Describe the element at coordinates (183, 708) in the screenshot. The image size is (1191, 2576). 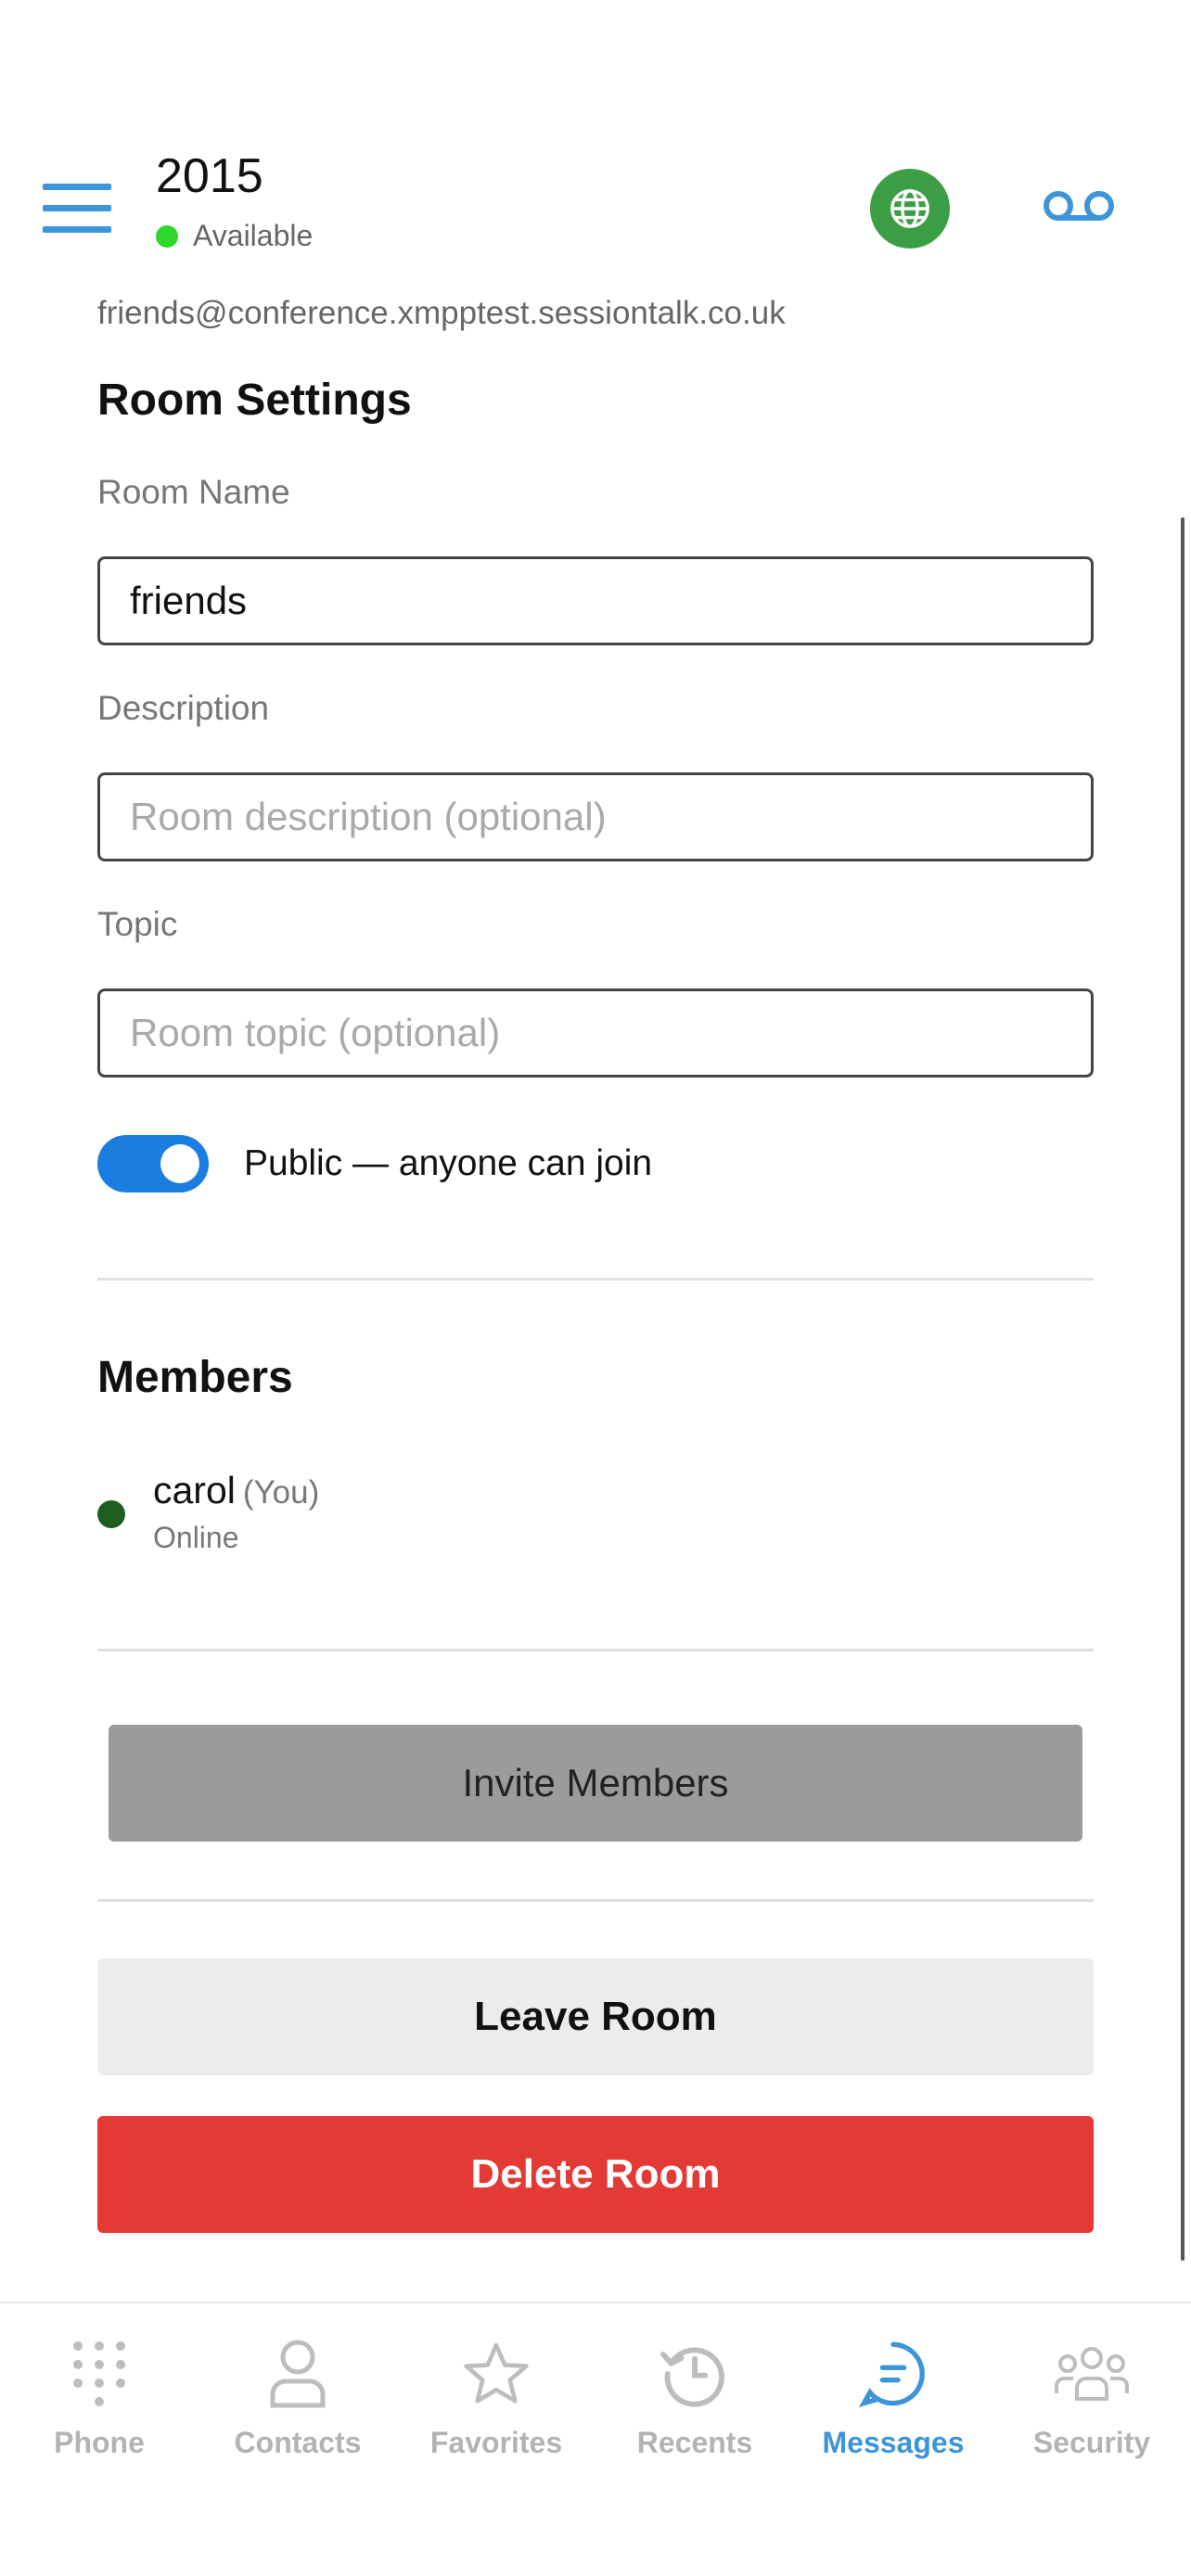
I see `description-label: Description` at that location.